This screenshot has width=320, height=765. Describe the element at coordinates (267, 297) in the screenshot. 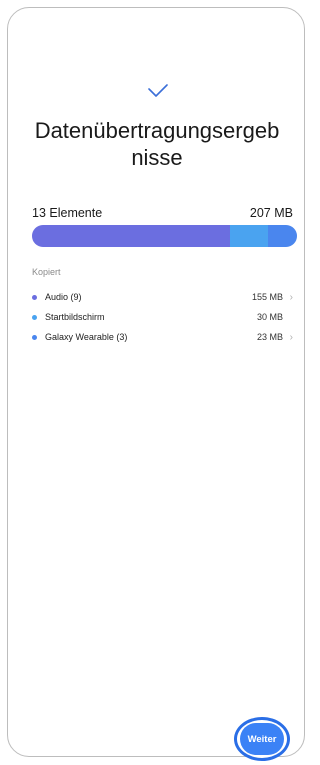

I see `item-size: 155 MB` at that location.